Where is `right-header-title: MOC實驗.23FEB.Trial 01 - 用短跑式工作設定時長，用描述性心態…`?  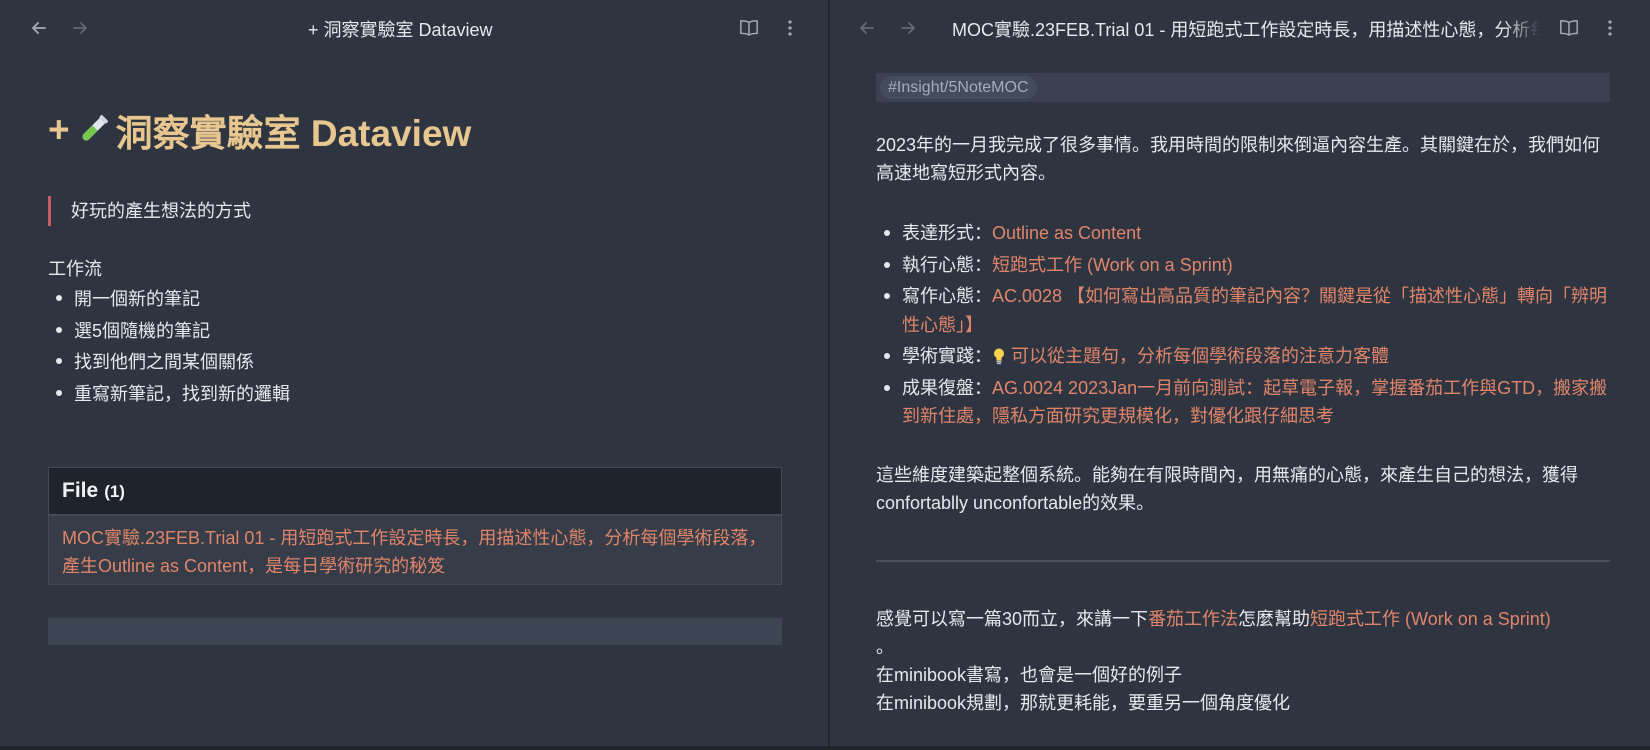 right-header-title: MOC實驗.23FEB.Trial 01 - 用短跑式工作設定時長，用描述性心態… is located at coordinates (1246, 30).